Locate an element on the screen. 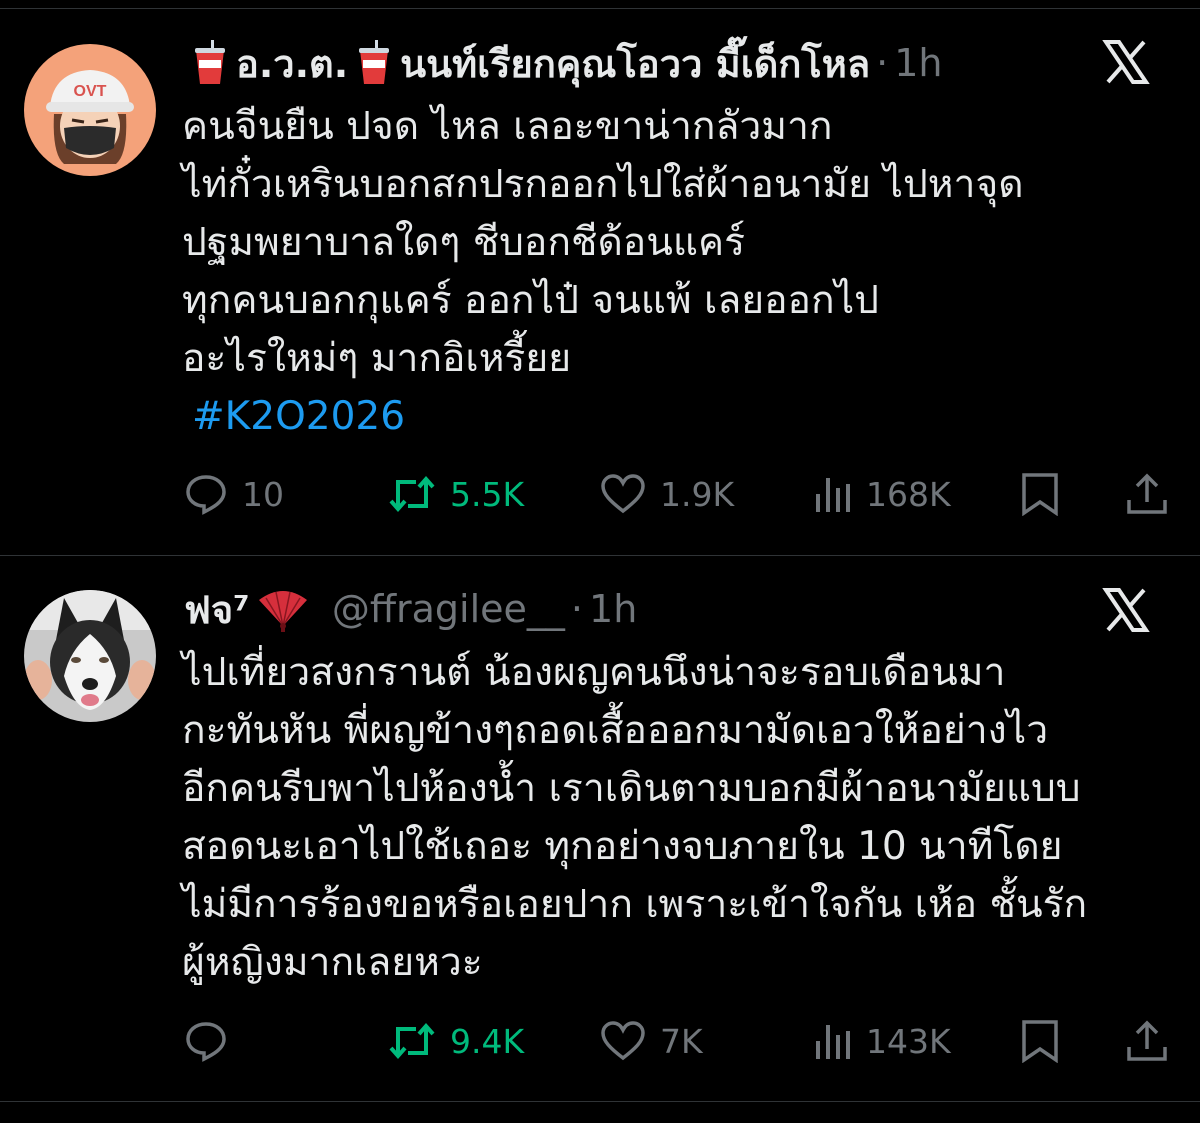  action-bar: 9.4K 7K 143K is located at coordinates (600, 1041).